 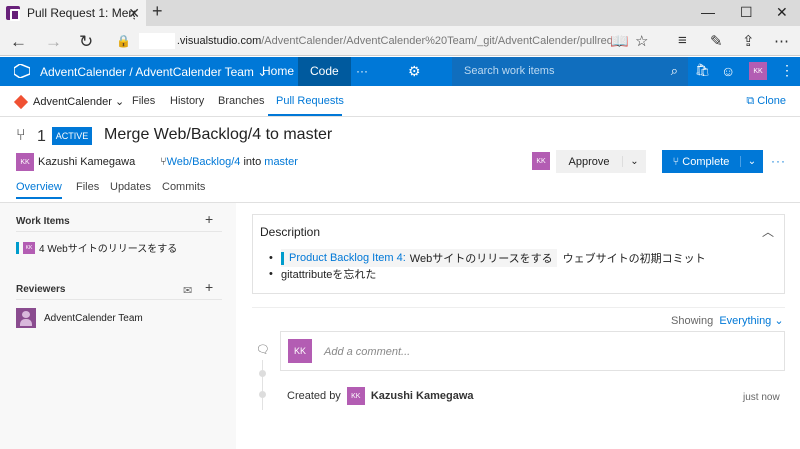 I want to click on source-branch-link: Web/Backlog/4, so click(x=204, y=162).